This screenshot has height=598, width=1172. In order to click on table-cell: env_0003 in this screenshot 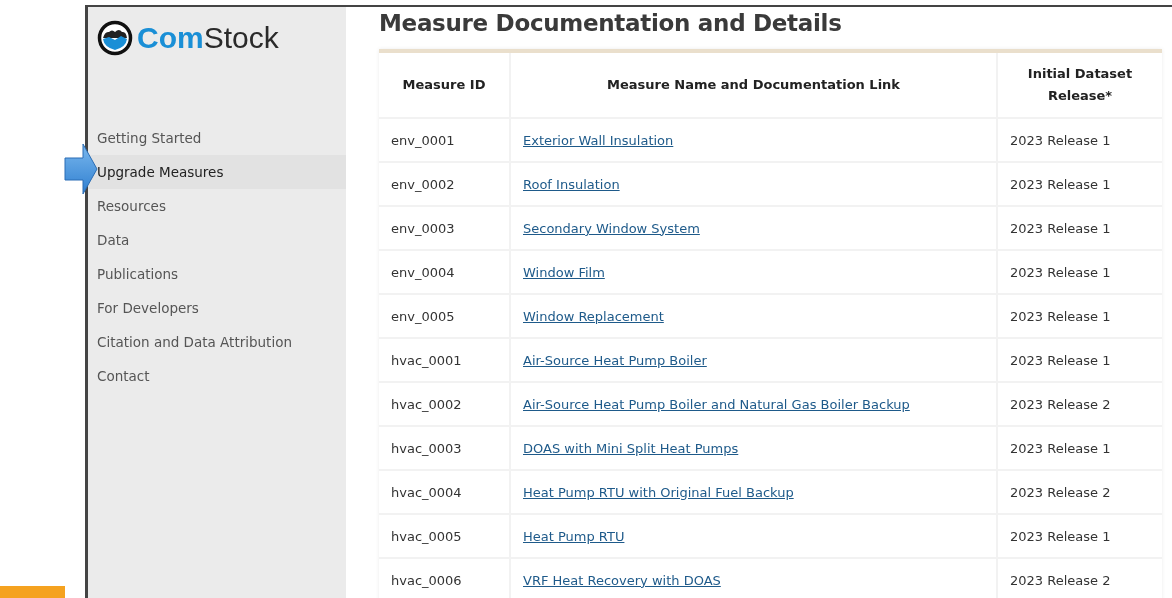, I will do `click(444, 228)`.